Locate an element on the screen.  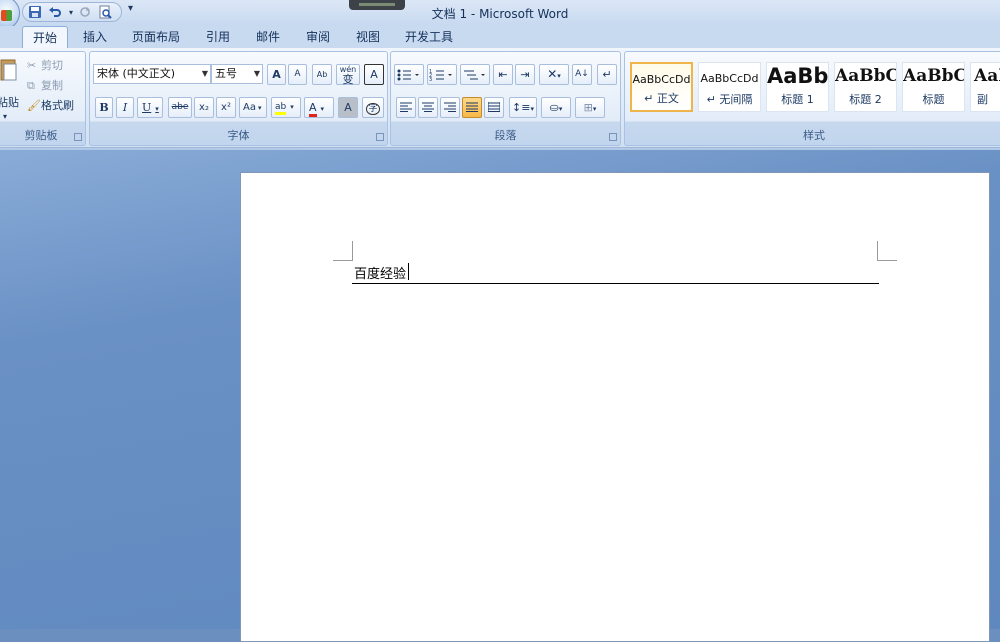
strikethrough-button: abe is located at coordinates (180, 107).